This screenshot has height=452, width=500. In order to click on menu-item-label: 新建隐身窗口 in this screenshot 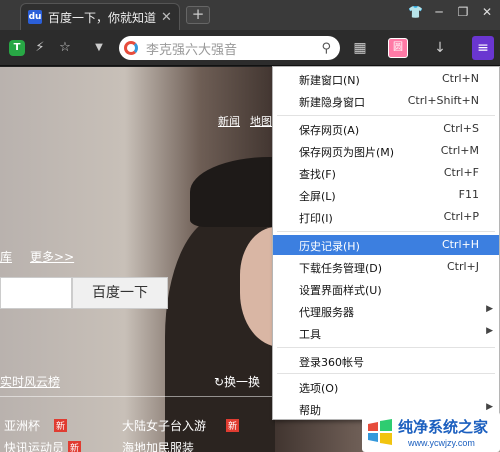, I will do `click(332, 102)`.